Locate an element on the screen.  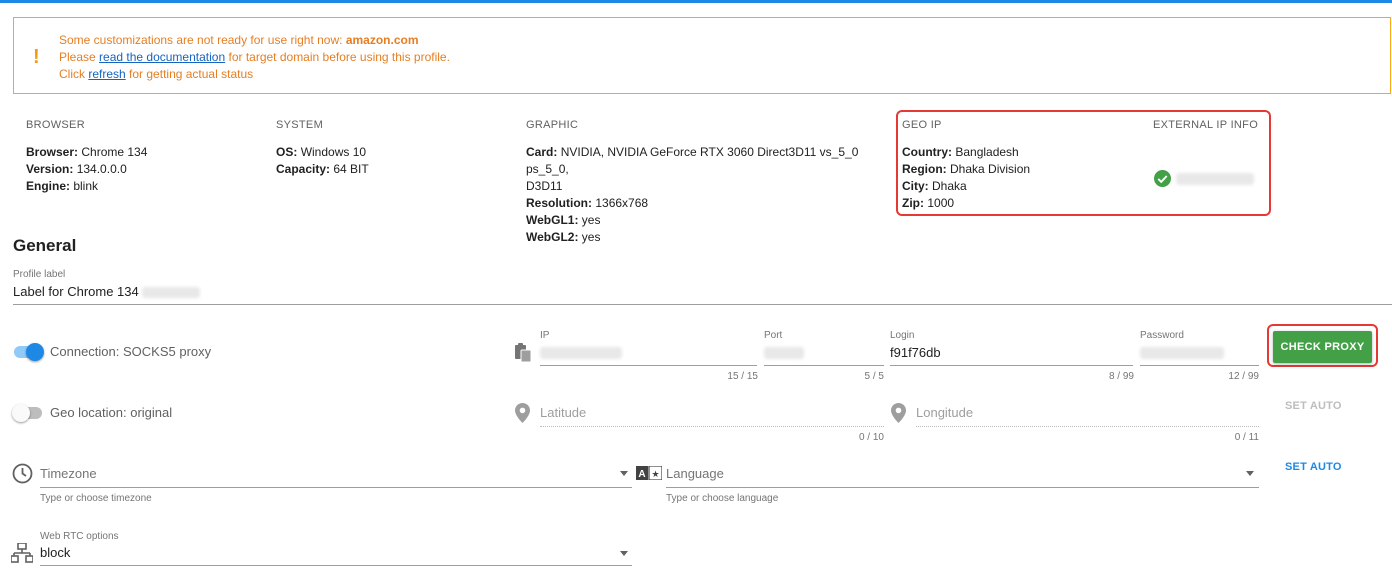
longitude-counter: 0 / 11 is located at coordinates (1246, 437).